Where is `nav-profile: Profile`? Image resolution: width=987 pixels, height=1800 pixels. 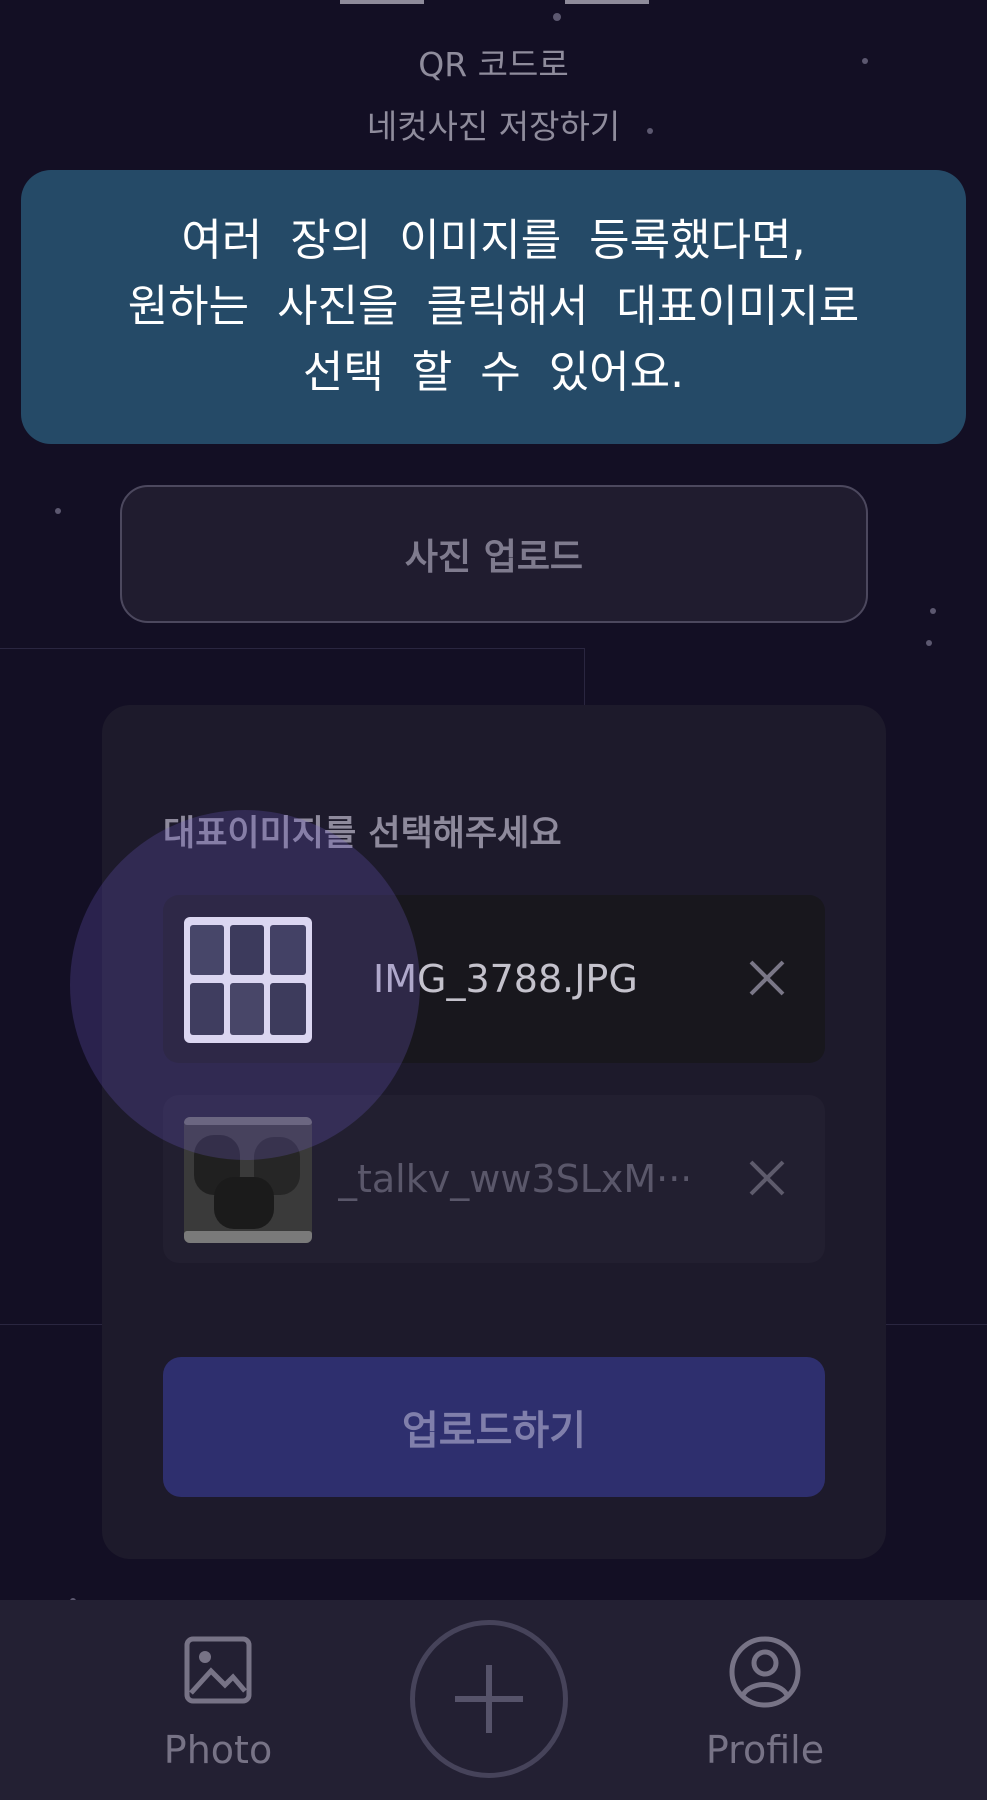
nav-profile: Profile is located at coordinates (765, 1700).